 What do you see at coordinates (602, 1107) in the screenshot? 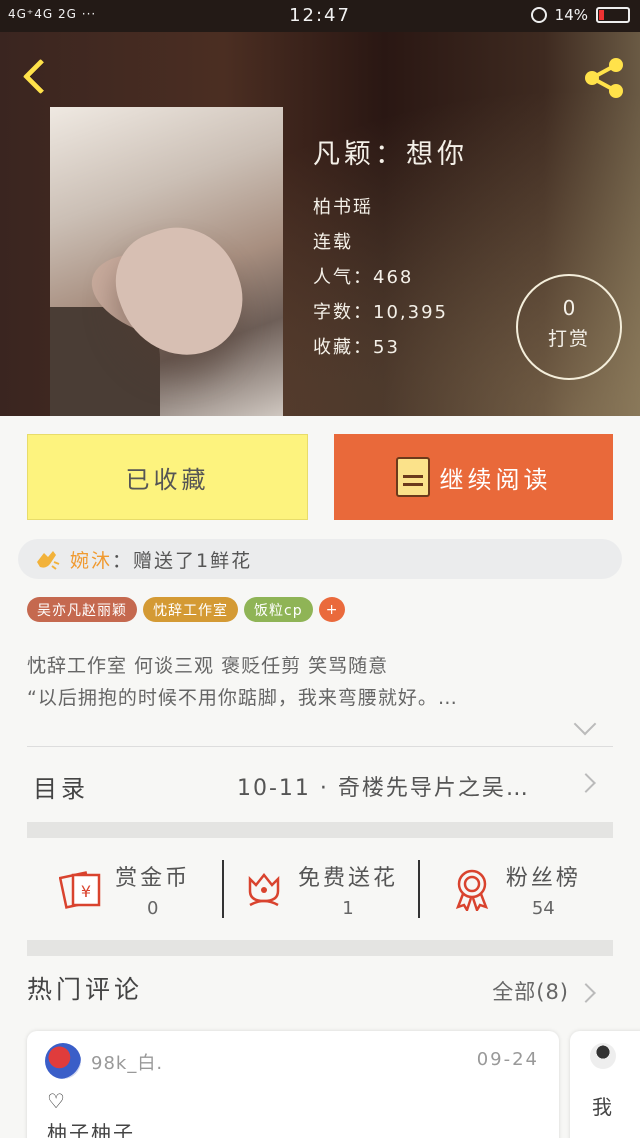
I see `comment-text: 我` at bounding box center [602, 1107].